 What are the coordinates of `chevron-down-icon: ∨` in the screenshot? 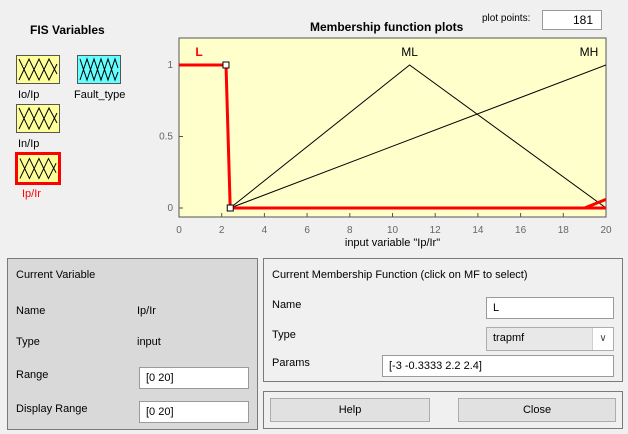 It's located at (602, 339).